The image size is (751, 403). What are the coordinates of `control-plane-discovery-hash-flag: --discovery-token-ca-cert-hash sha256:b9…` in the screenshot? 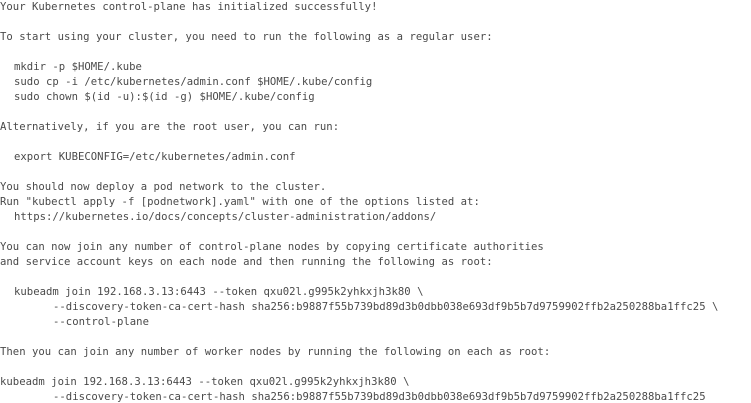 It's located at (386, 307).